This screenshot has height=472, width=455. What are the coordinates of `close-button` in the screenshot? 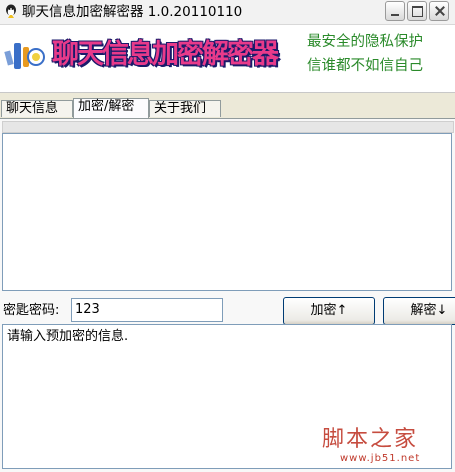 It's located at (439, 11).